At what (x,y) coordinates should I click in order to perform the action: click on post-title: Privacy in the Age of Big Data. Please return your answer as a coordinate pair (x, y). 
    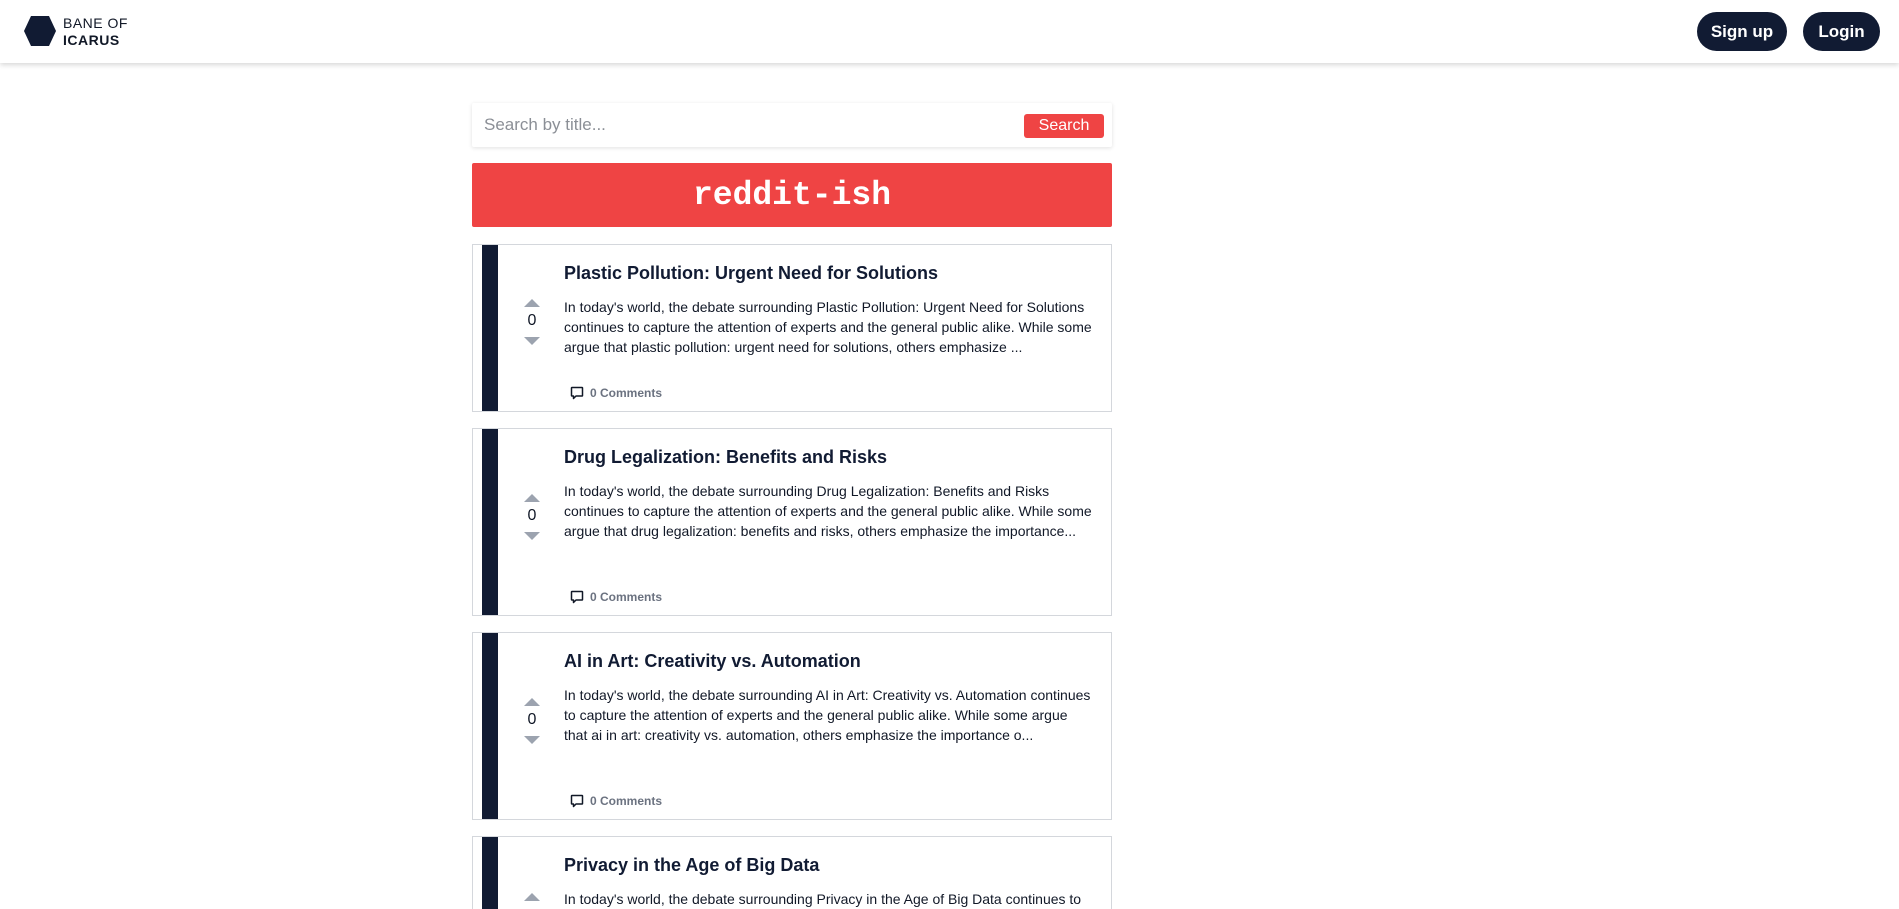
    Looking at the image, I should click on (691, 865).